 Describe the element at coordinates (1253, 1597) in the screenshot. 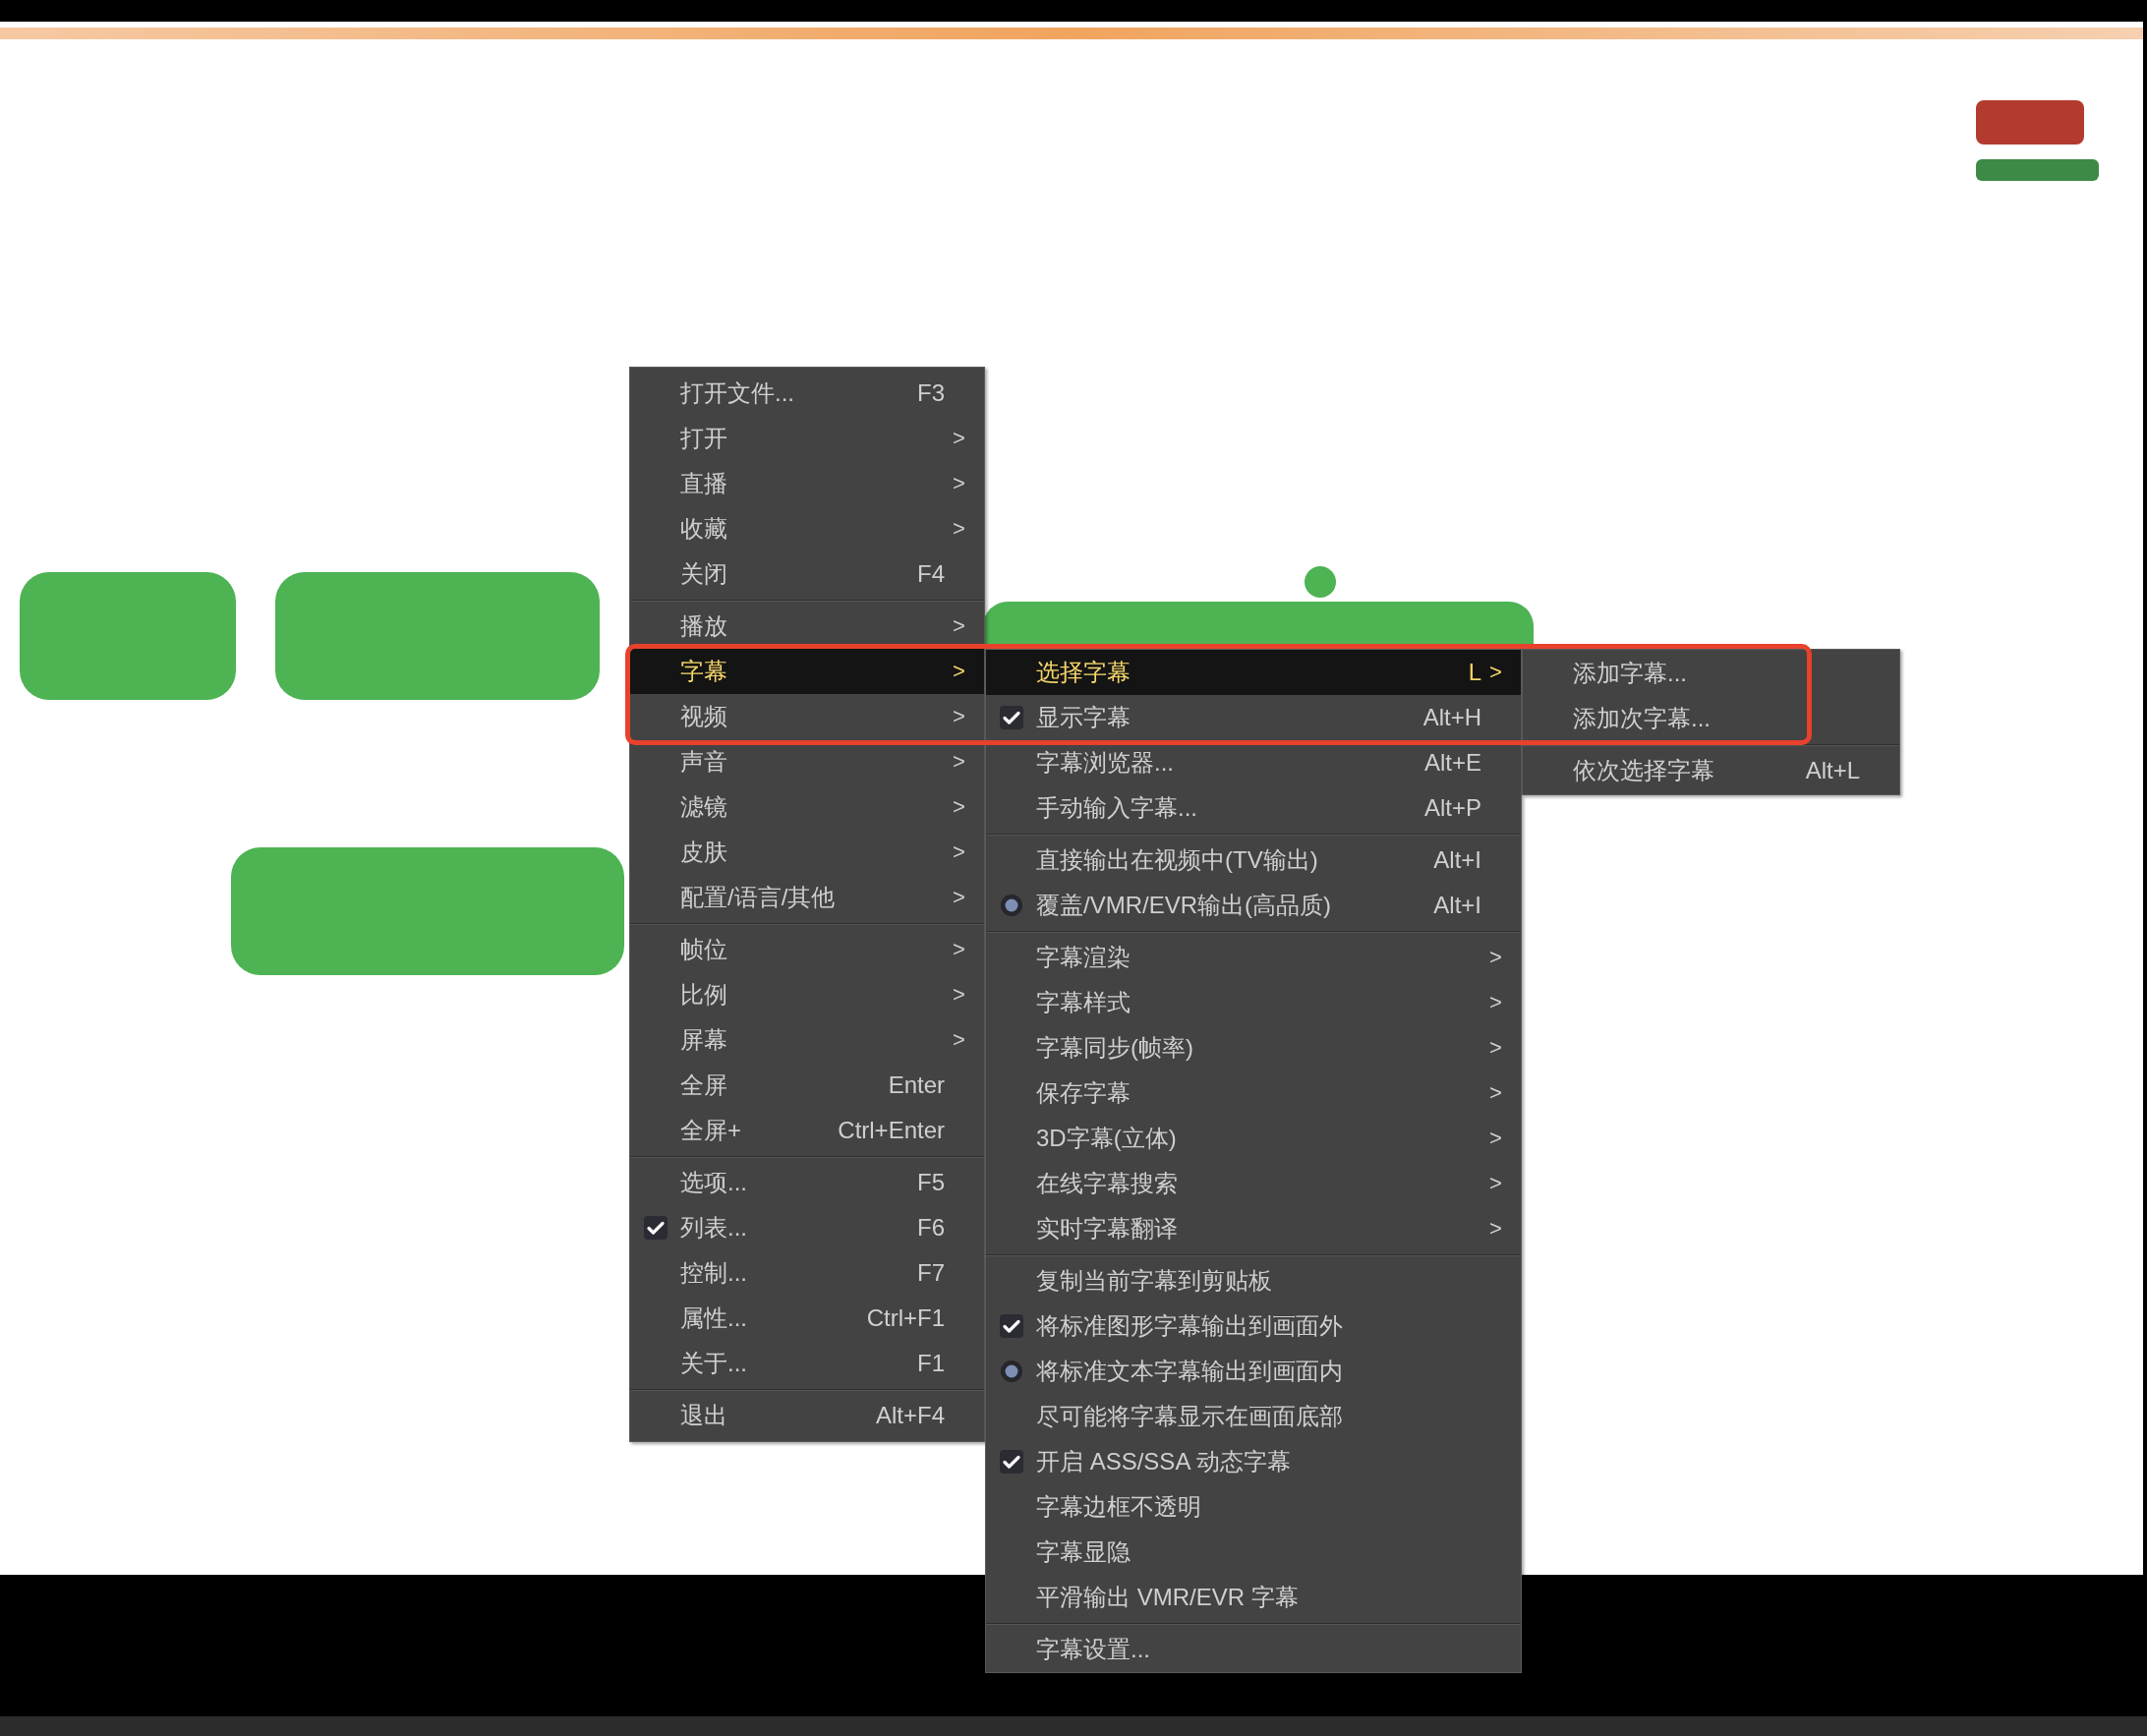

I see `menu-item: 平滑输出 VMR/EVR 字幕` at that location.